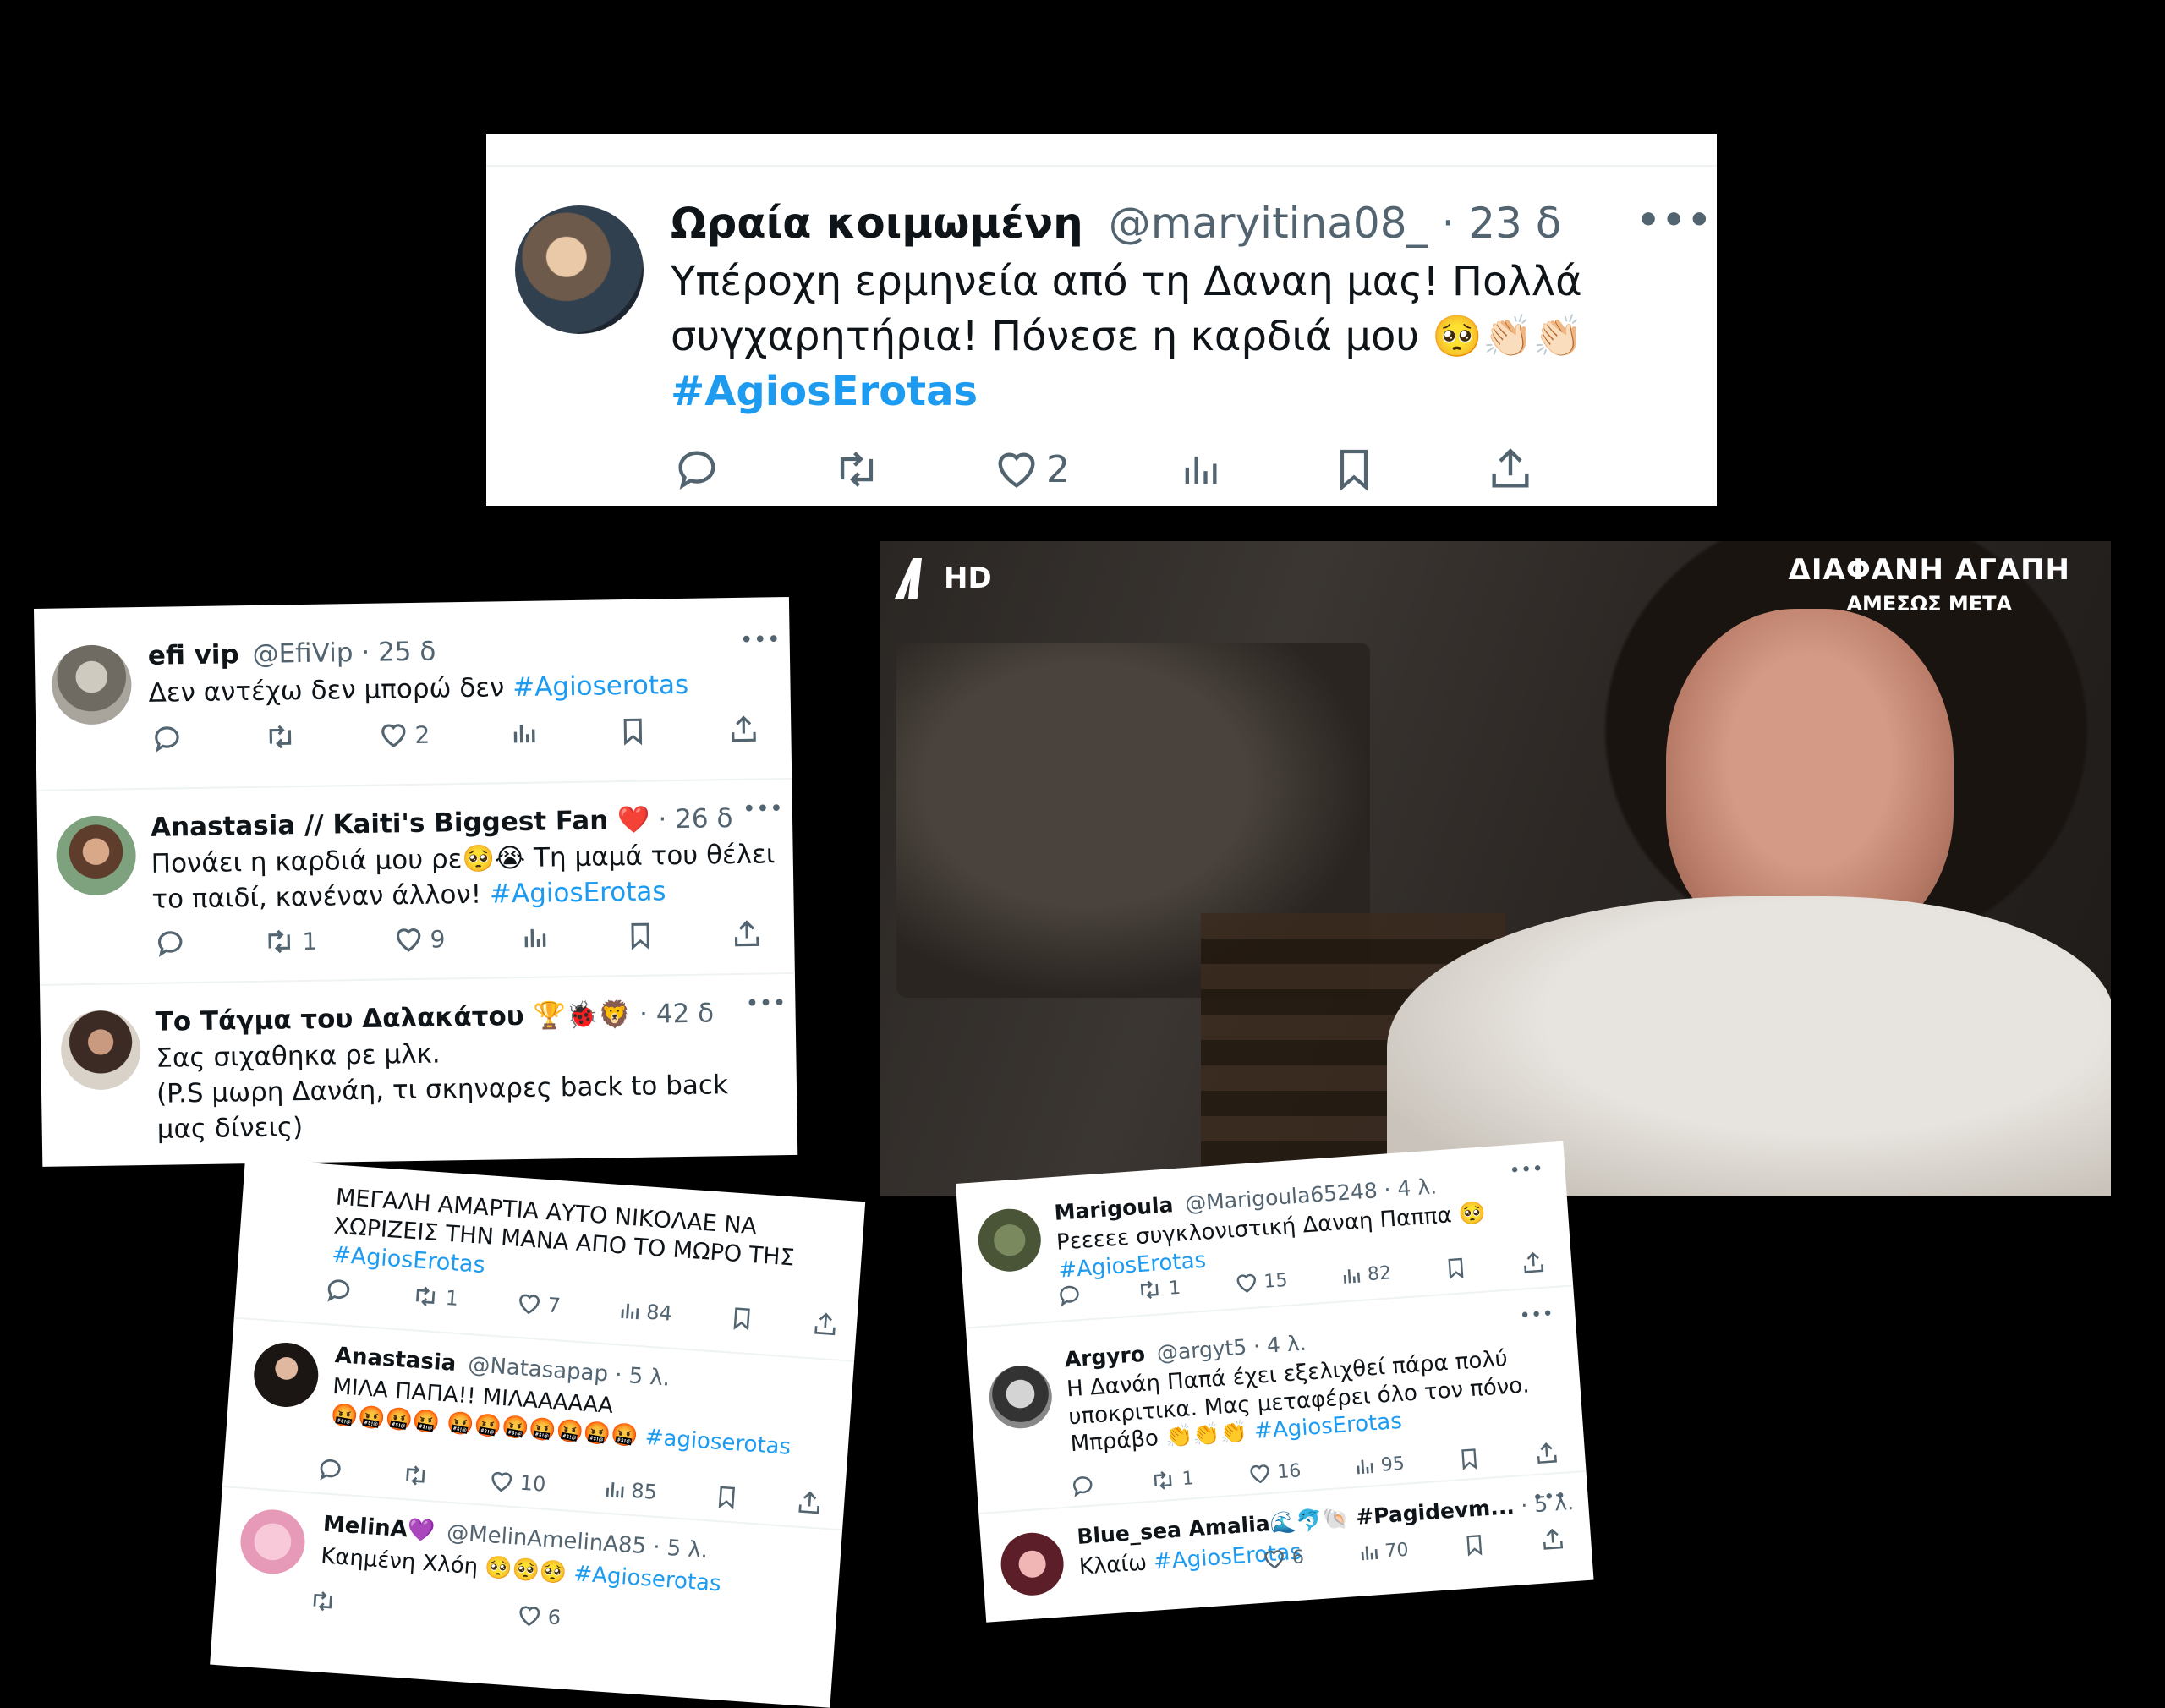 The height and width of the screenshot is (1708, 2165). I want to click on views-button: 82, so click(1366, 1274).